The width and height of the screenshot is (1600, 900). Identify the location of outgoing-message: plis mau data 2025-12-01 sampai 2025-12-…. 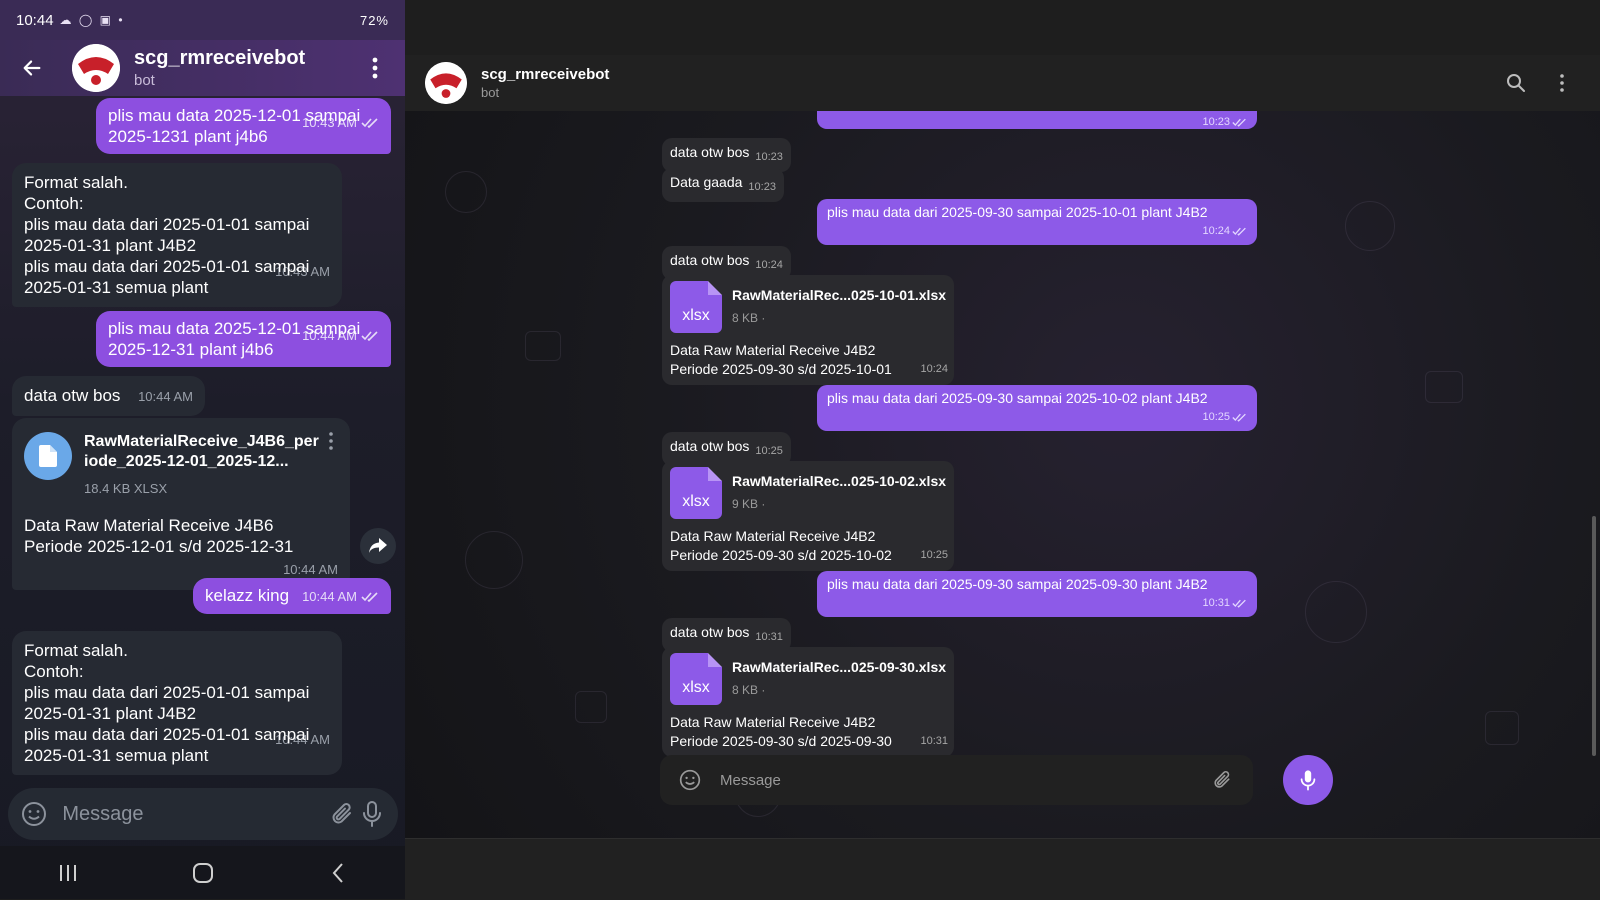
(243, 339).